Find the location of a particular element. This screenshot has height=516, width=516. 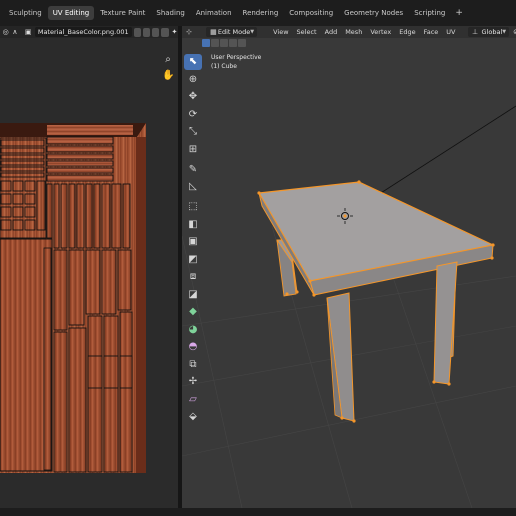

tab-shading: Shading is located at coordinates (170, 13).